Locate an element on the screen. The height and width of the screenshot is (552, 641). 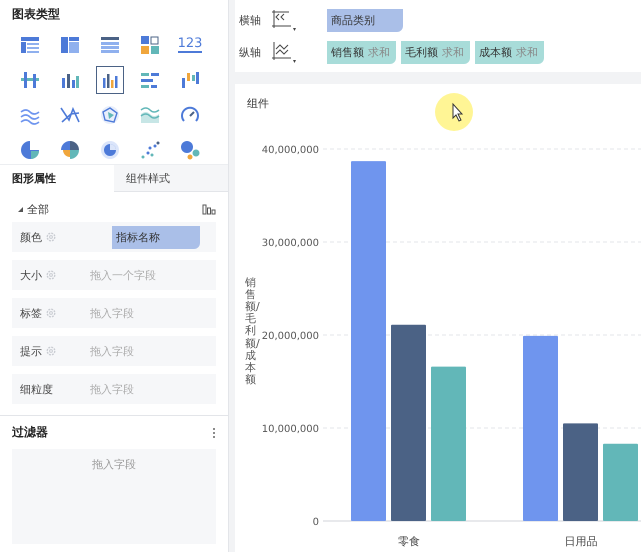
property-label: 提示 is located at coordinates (31, 351).